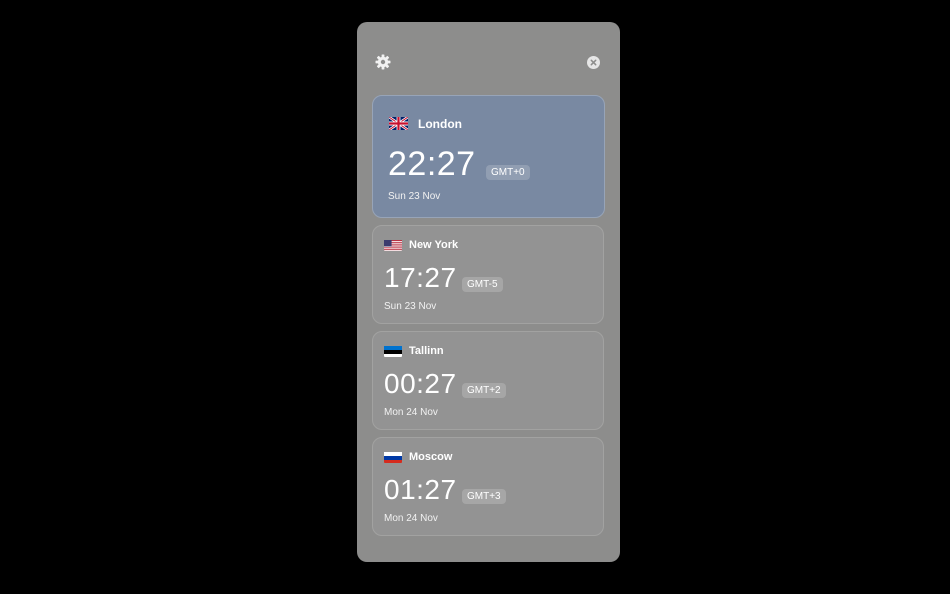 The width and height of the screenshot is (950, 594). I want to click on clock-card-moscow: Moscow 01:27 GMT+3 Mon 24 Nov, so click(488, 486).